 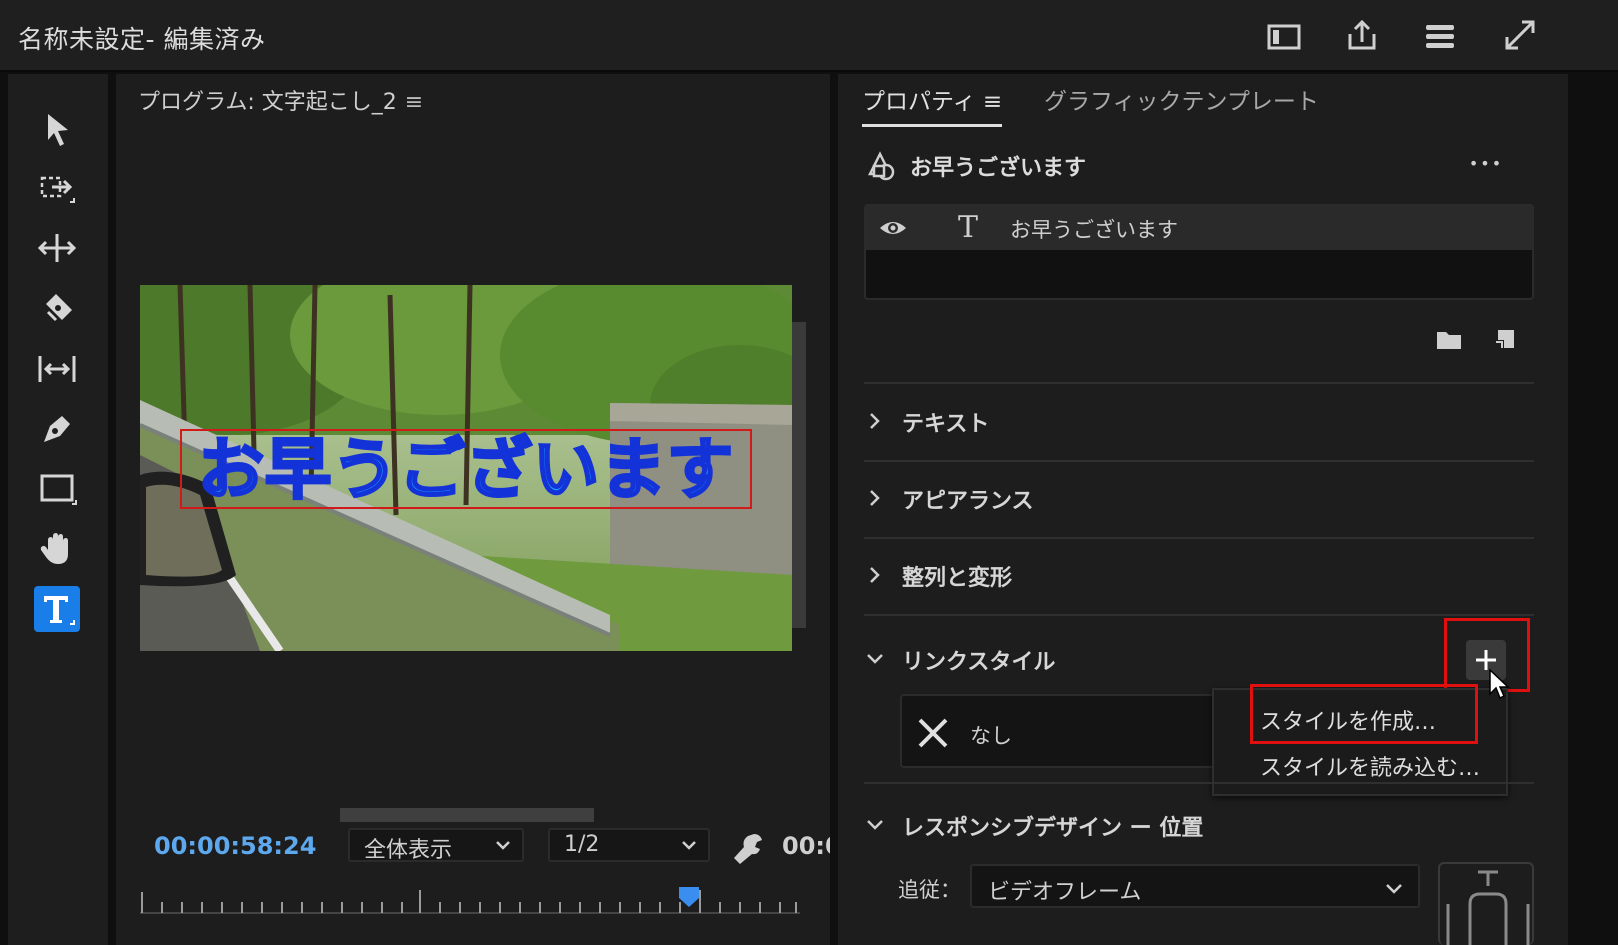 I want to click on section-label: テキスト, so click(x=946, y=424).